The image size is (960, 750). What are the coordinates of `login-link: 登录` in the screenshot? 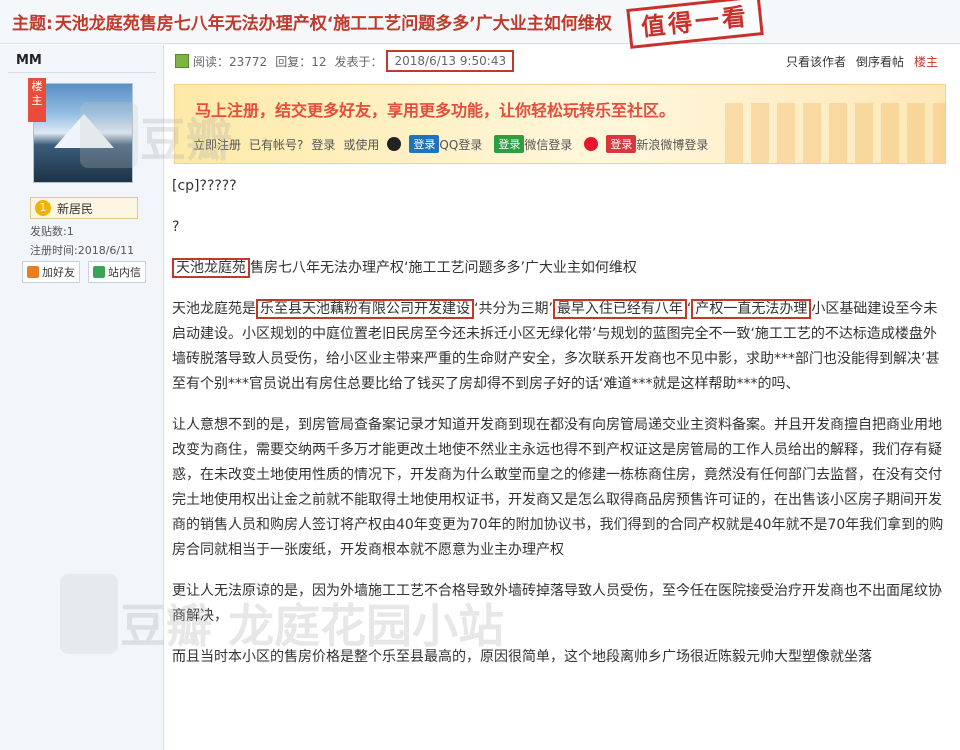 It's located at (323, 144).